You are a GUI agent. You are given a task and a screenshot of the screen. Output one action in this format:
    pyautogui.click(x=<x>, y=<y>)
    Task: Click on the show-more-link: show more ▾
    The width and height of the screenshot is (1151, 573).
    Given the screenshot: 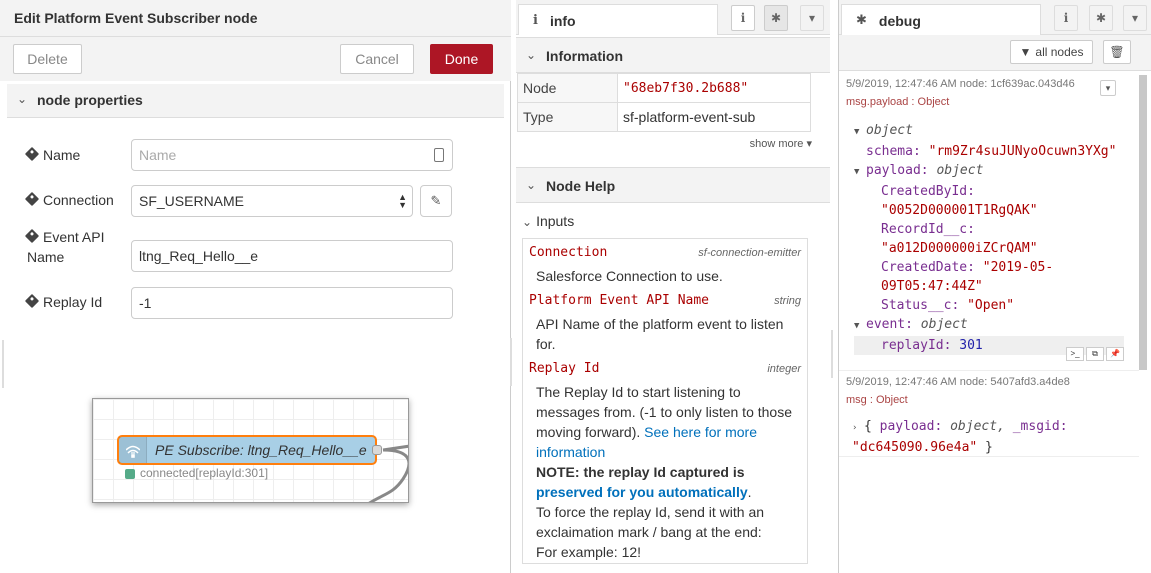 What is the action you would take?
    pyautogui.click(x=781, y=143)
    